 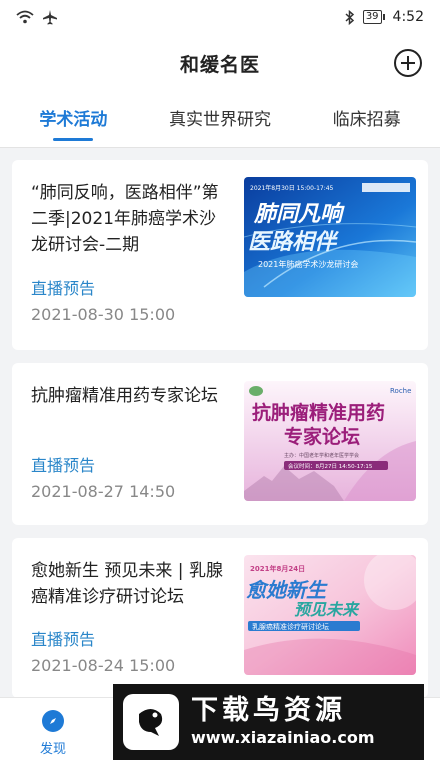 I want to click on add-button, so click(x=408, y=63).